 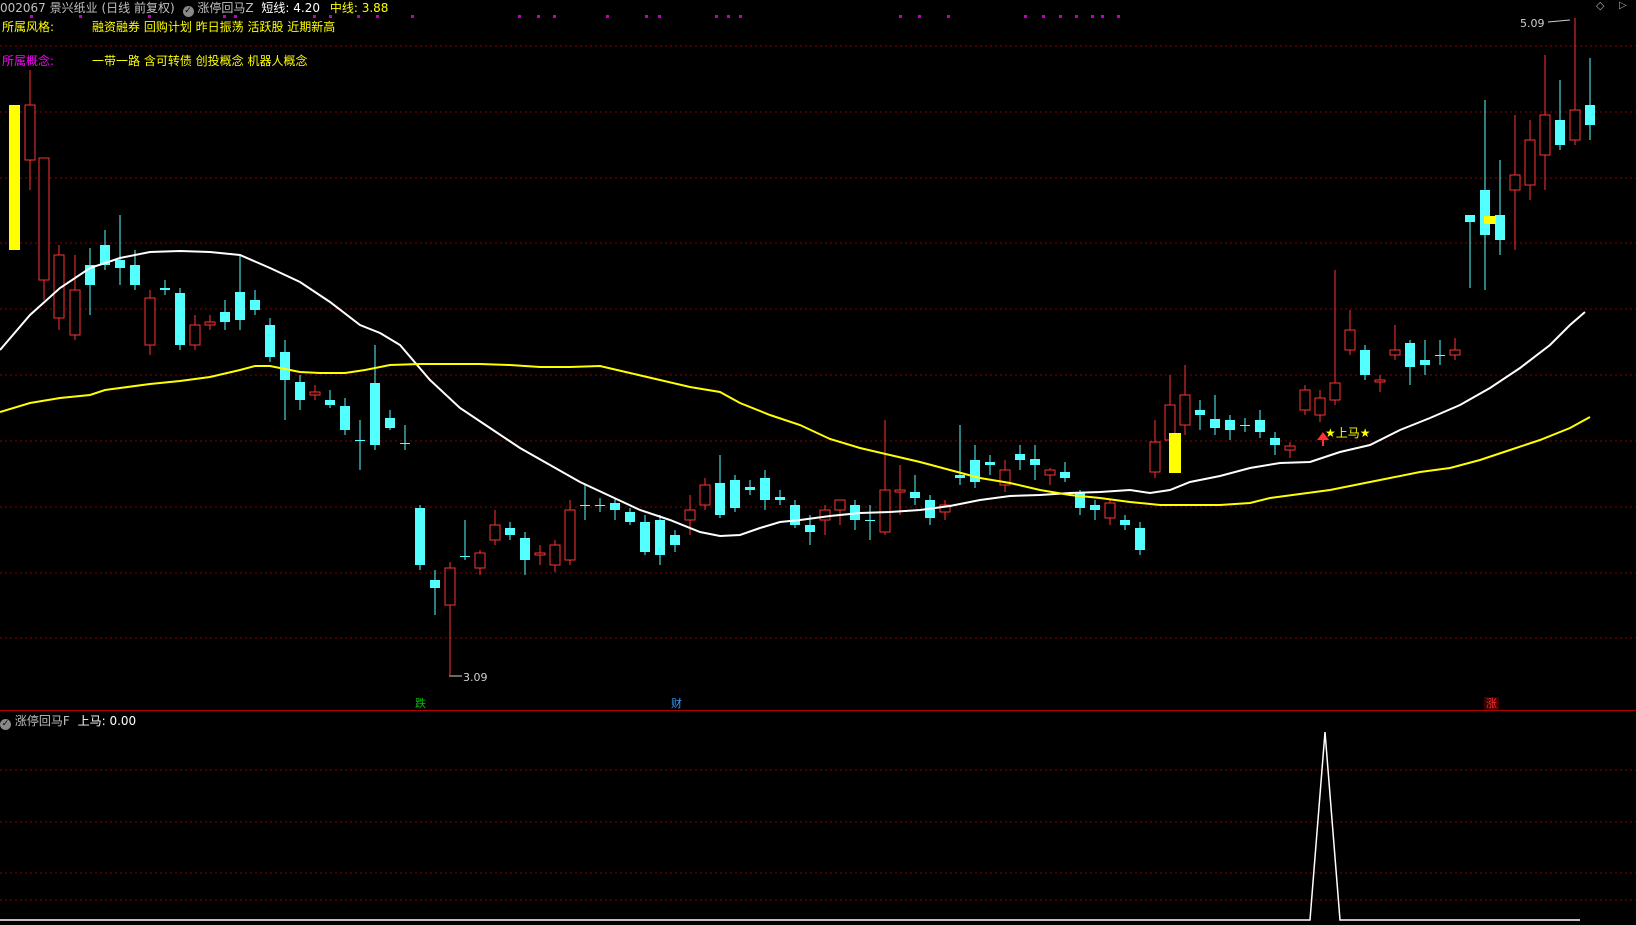 I want to click on marker-finance: 财, so click(x=676, y=703).